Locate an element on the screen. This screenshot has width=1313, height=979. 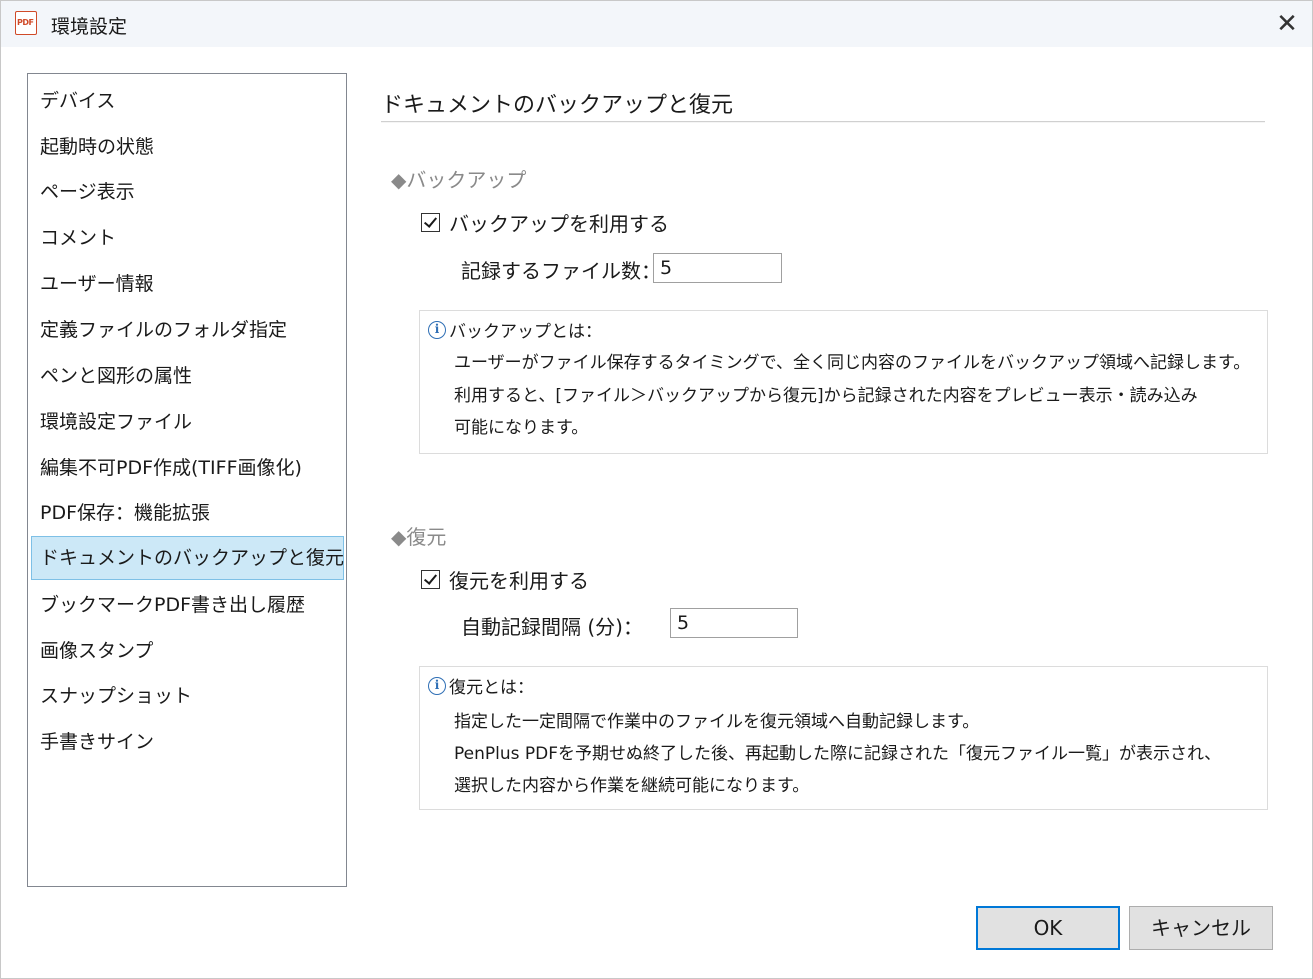
restore-info-heading: i 復元とは： is located at coordinates (481, 685).